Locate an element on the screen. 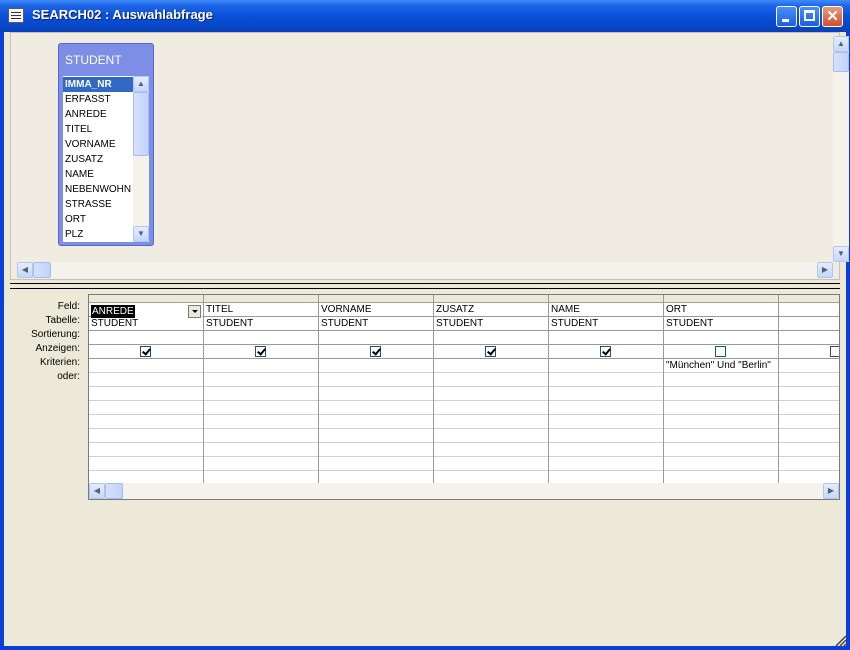  row-label-feld: Feld: is located at coordinates (68, 306).